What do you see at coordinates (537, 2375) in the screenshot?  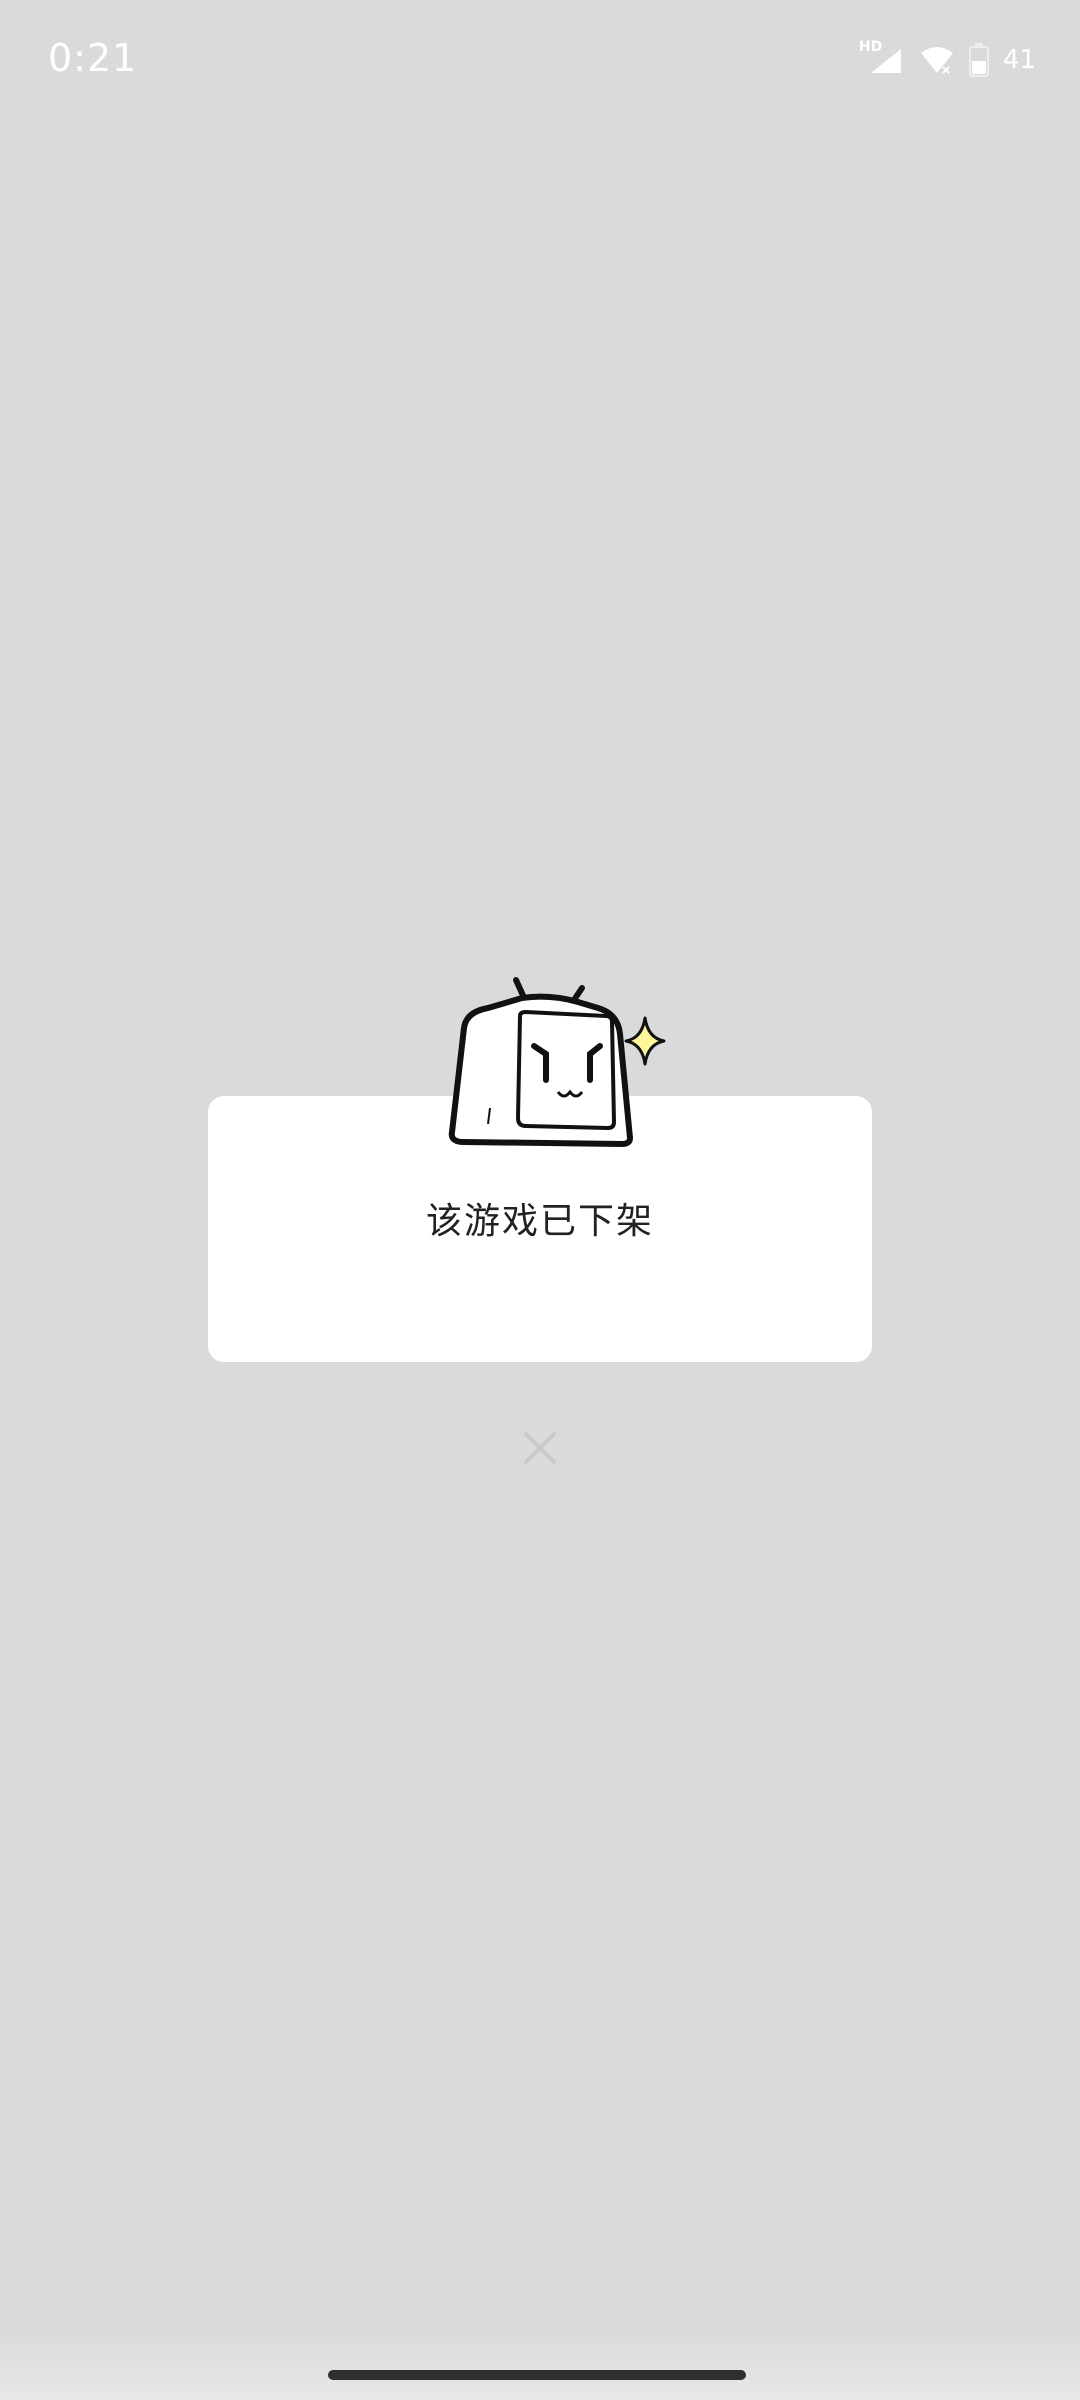 I see `home-indicator` at bounding box center [537, 2375].